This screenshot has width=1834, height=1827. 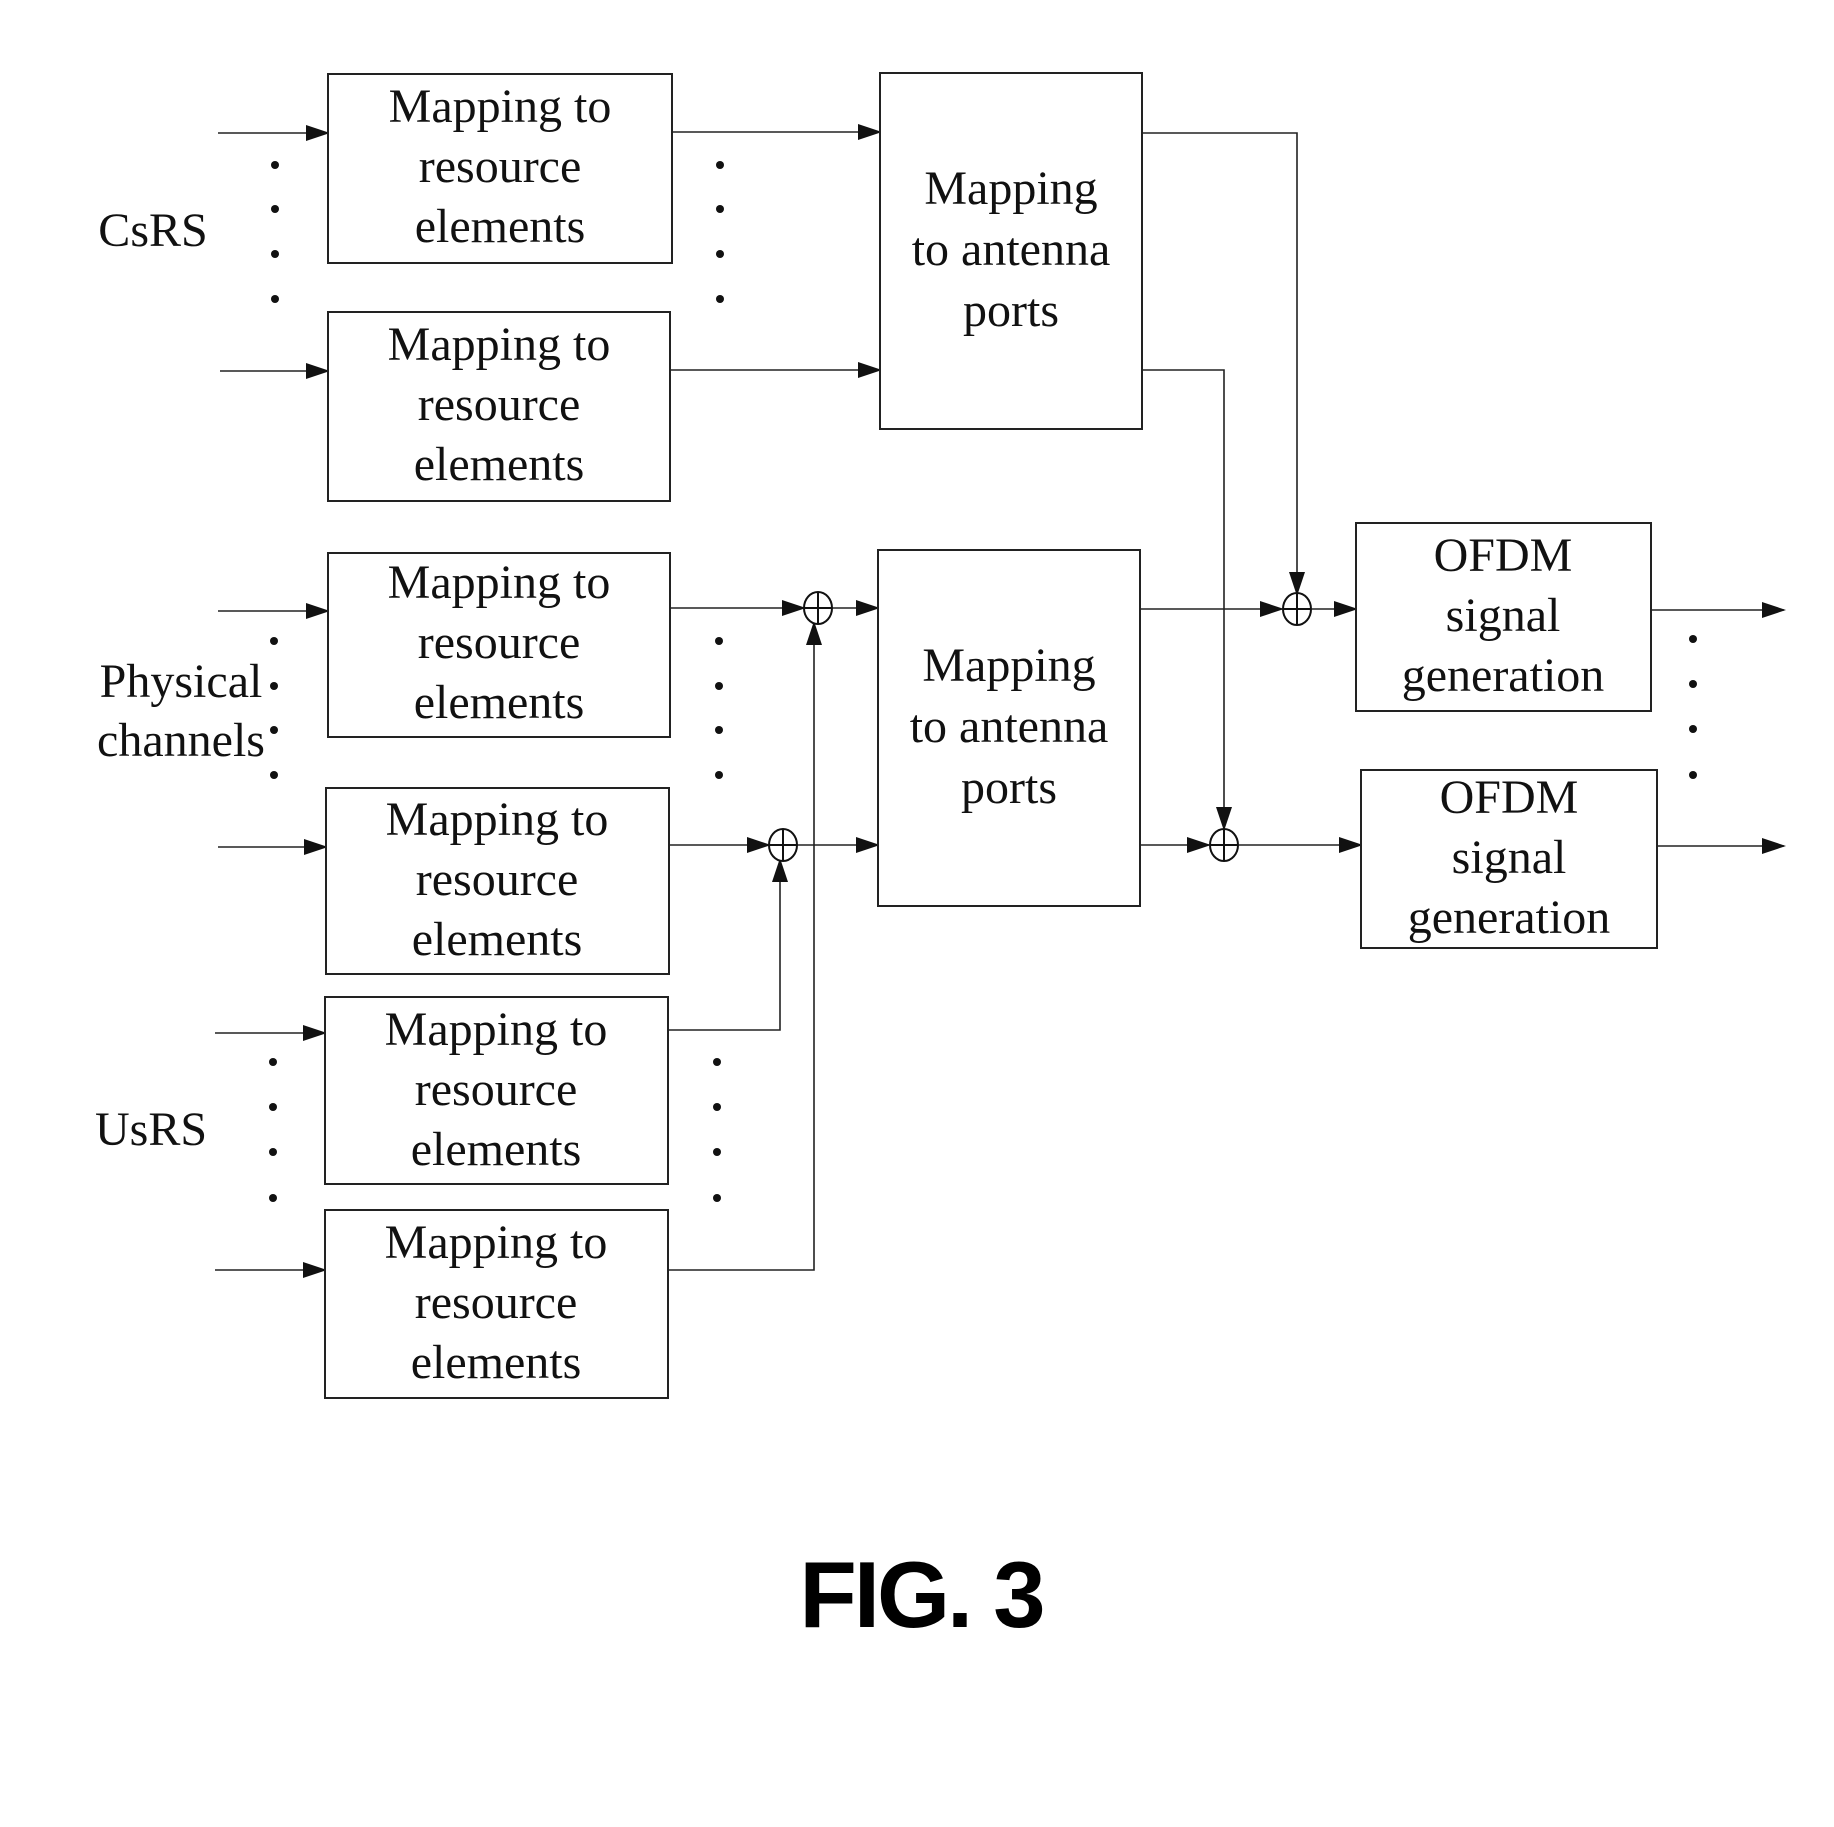 I want to click on re-mapping-block-csrs-1: Mapping to resource elements, so click(x=500, y=168).